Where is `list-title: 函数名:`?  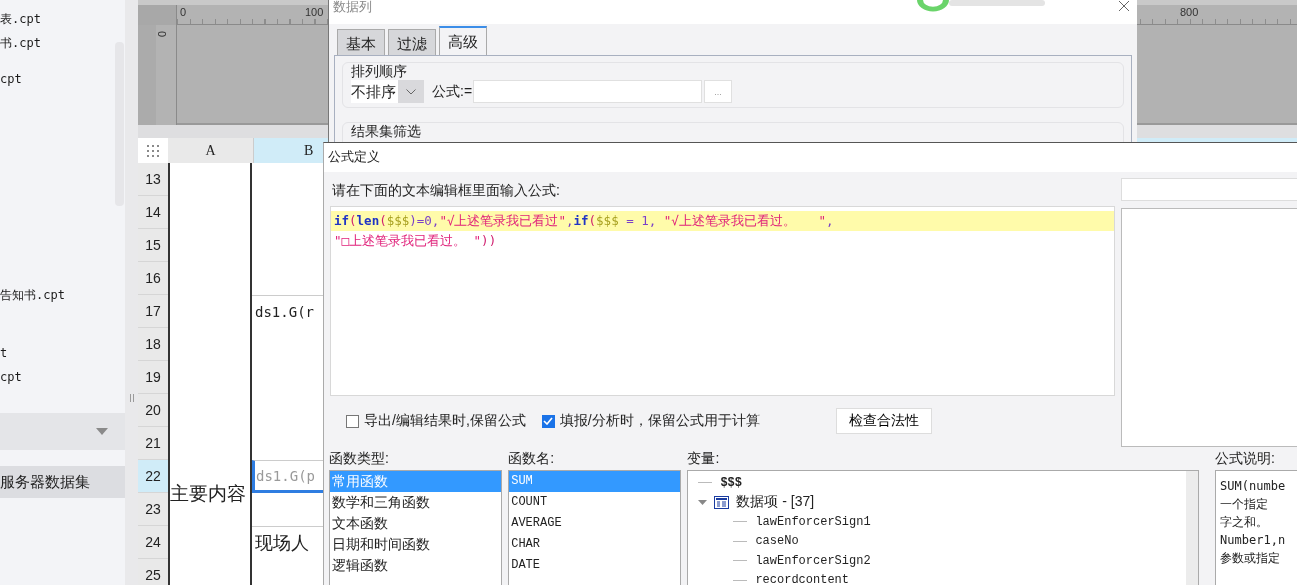 list-title: 函数名: is located at coordinates (532, 458).